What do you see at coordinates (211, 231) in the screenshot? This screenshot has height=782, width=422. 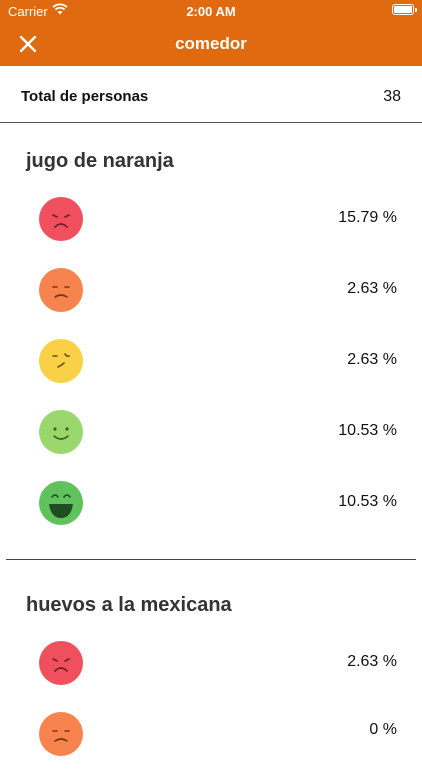 I see `rating-row: 15.79 %` at bounding box center [211, 231].